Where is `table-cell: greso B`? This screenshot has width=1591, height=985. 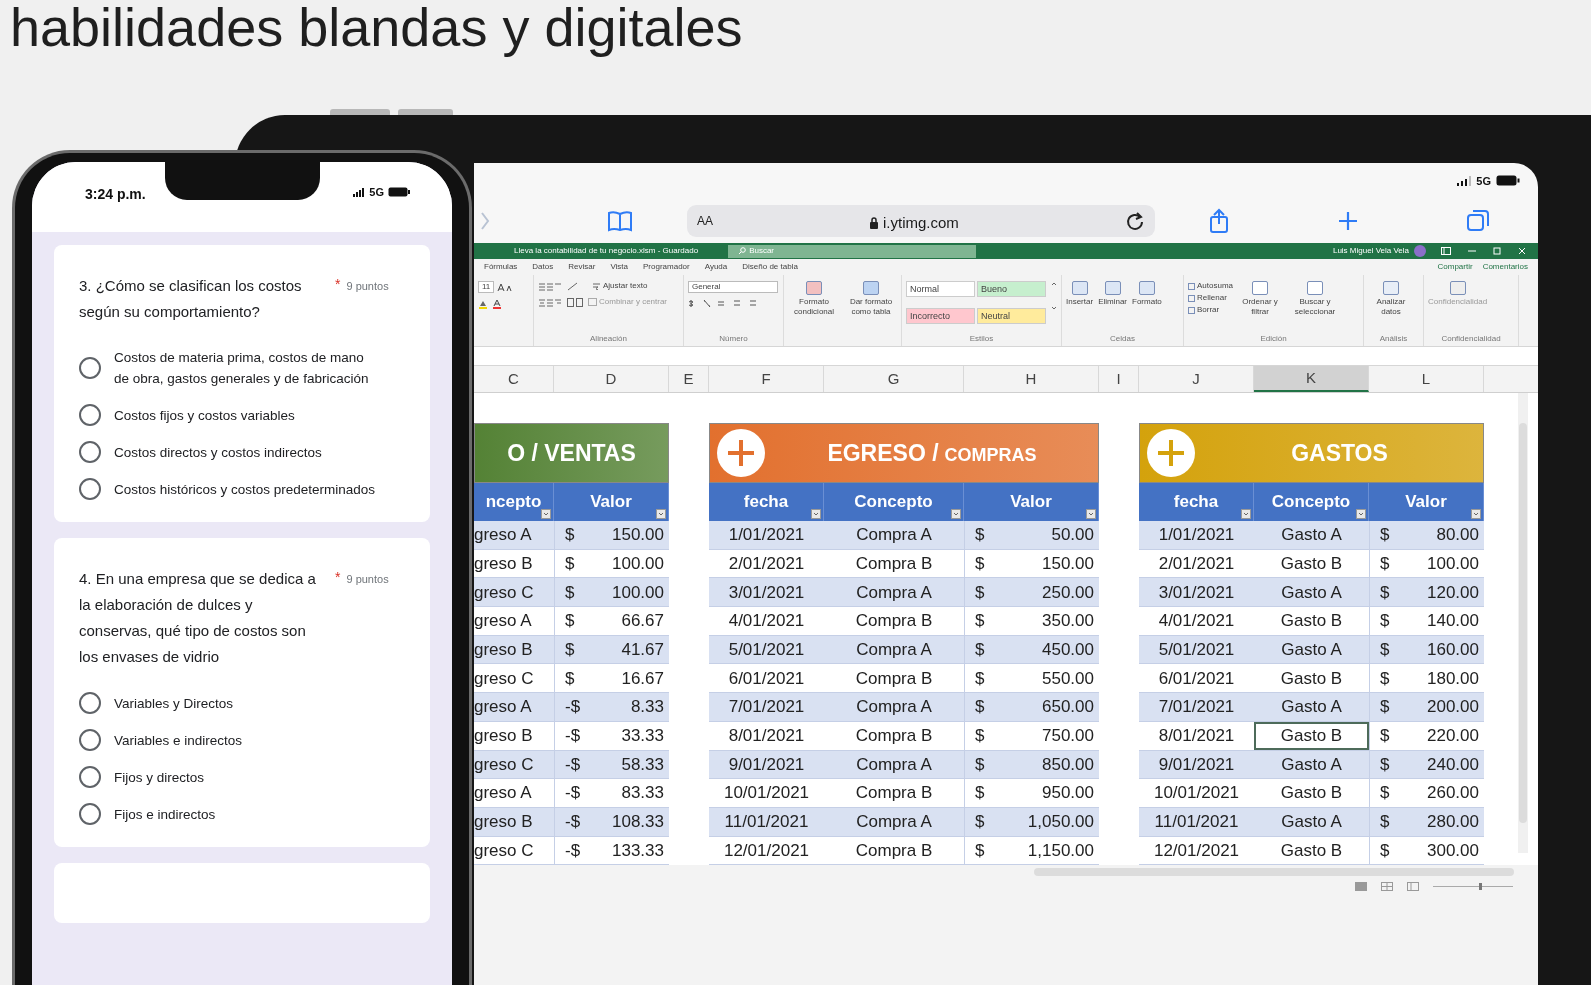
table-cell: greso B is located at coordinates (514, 735).